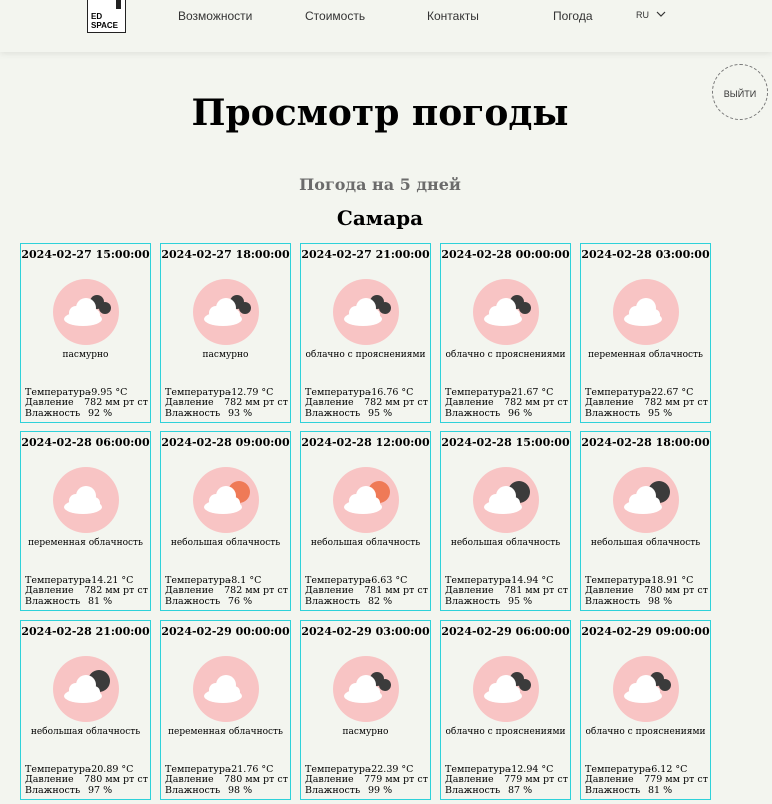 This screenshot has height=804, width=772. What do you see at coordinates (100, 413) in the screenshot?
I see `humidity-value: 92 %` at bounding box center [100, 413].